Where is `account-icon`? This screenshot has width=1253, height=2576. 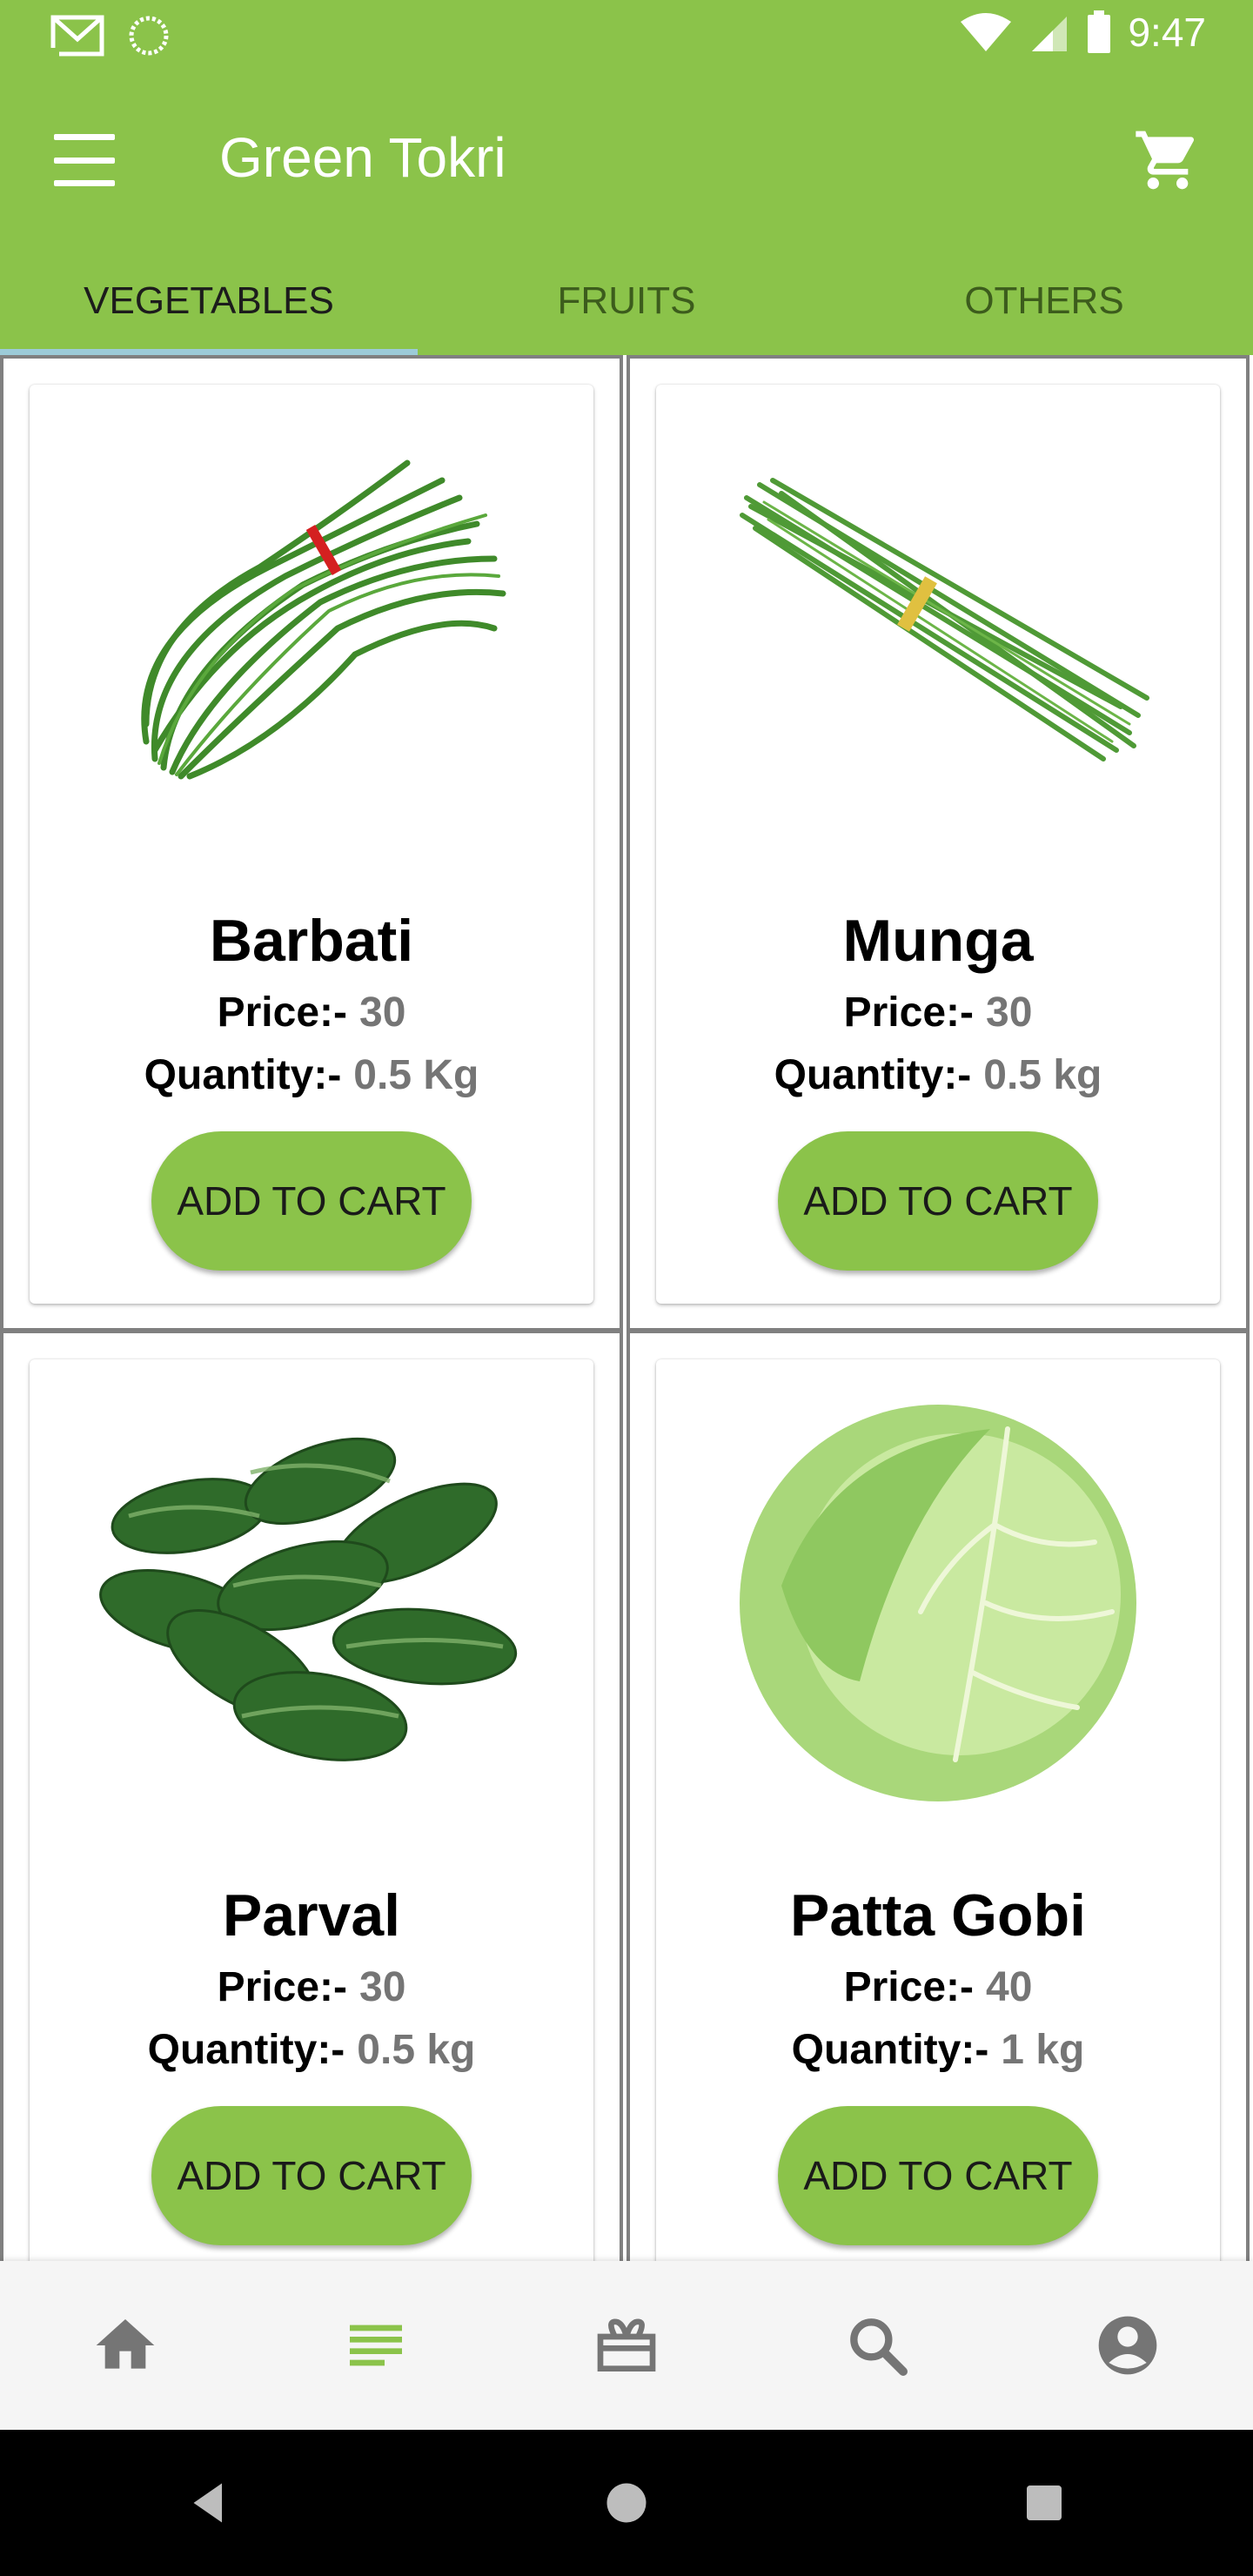
account-icon is located at coordinates (1127, 2345).